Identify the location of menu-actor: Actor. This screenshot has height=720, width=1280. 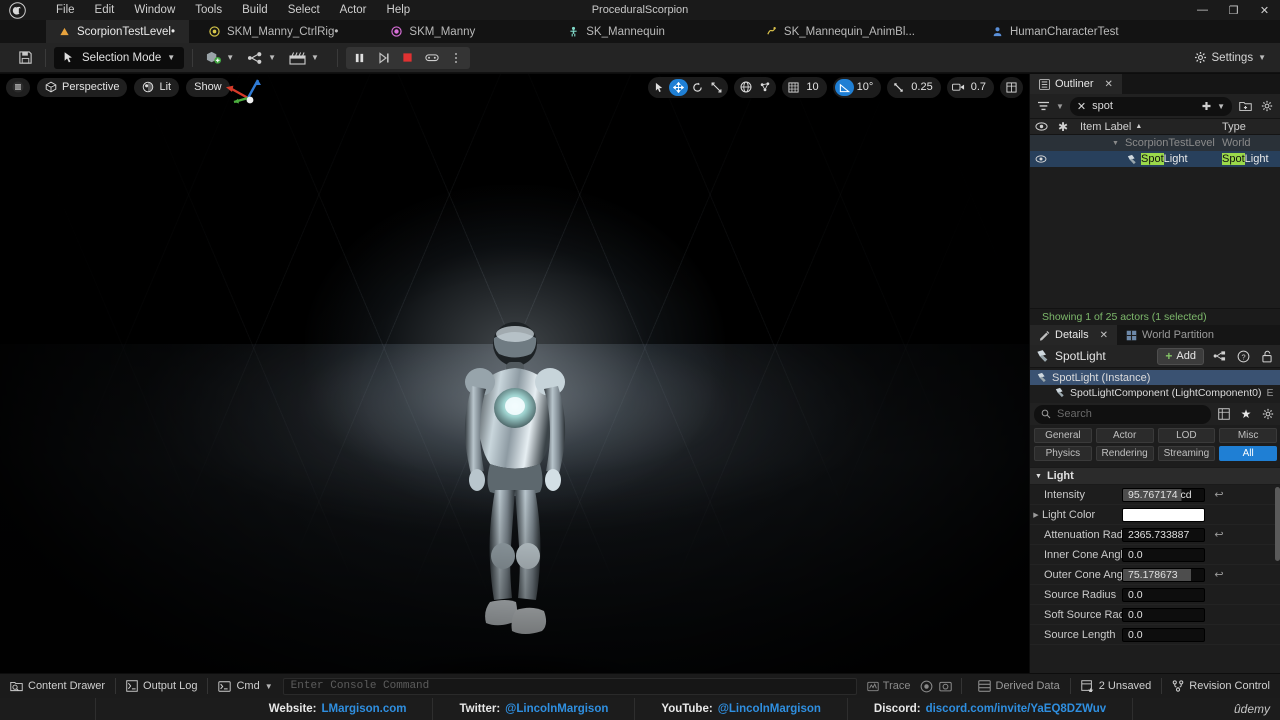
(353, 10).